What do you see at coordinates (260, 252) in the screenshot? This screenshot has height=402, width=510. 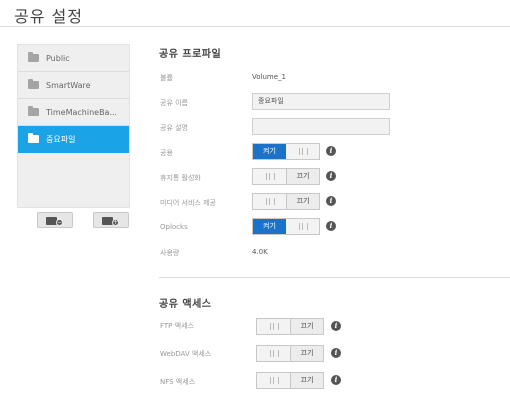 I see `usage-value: 4.0K` at bounding box center [260, 252].